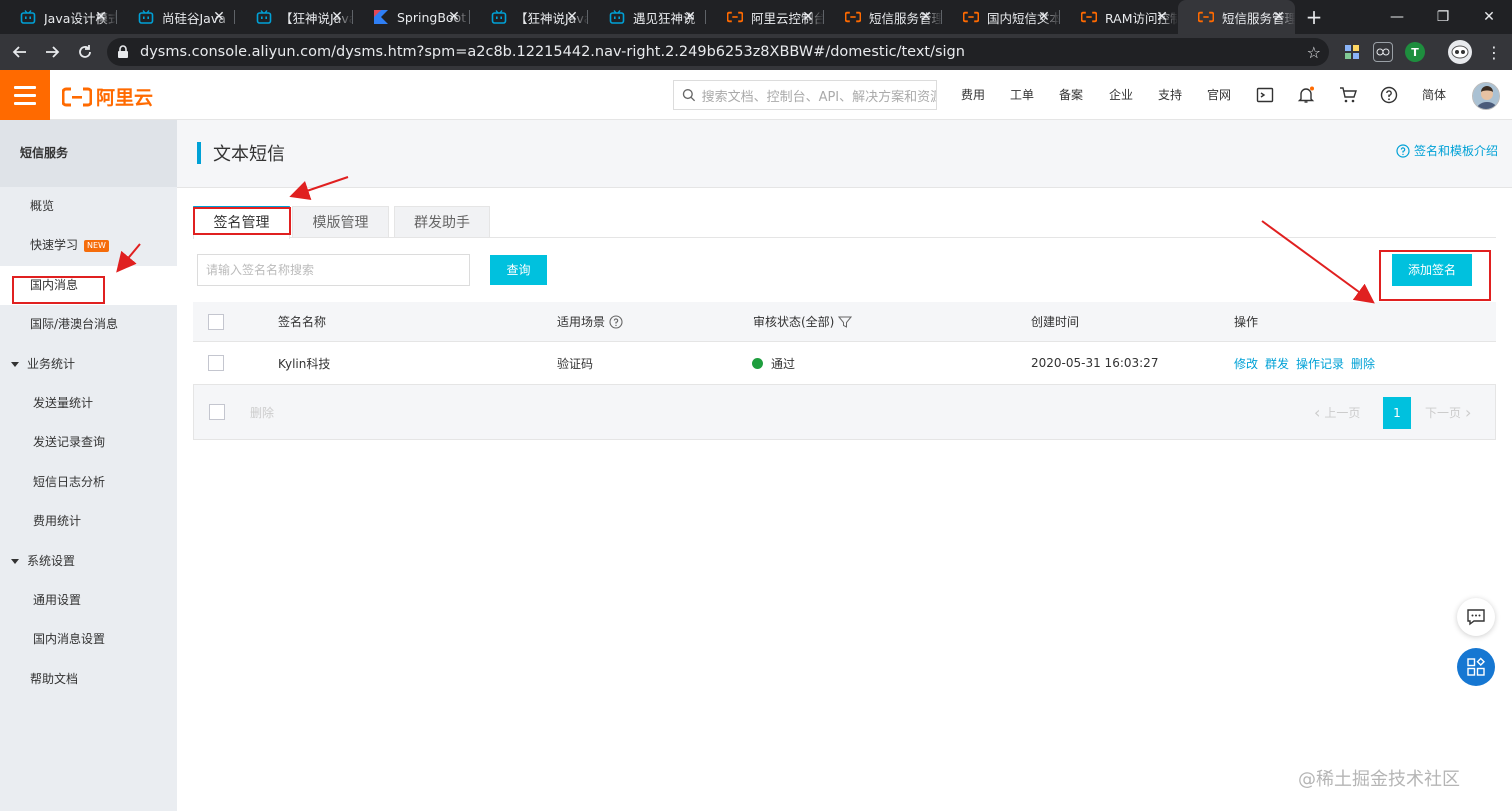 The image size is (1512, 811). I want to click on sidebar-item-overview: 概览, so click(88, 206).